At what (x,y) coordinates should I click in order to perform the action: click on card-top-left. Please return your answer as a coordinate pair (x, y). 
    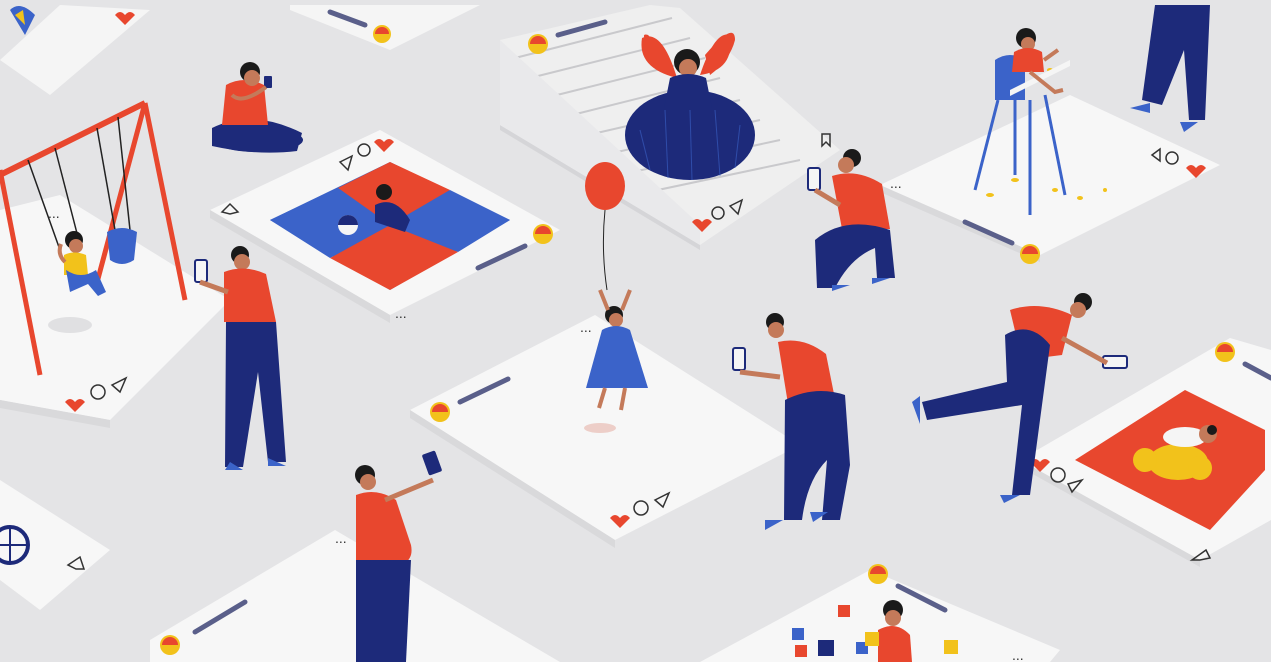
    Looking at the image, I should click on (75, 50).